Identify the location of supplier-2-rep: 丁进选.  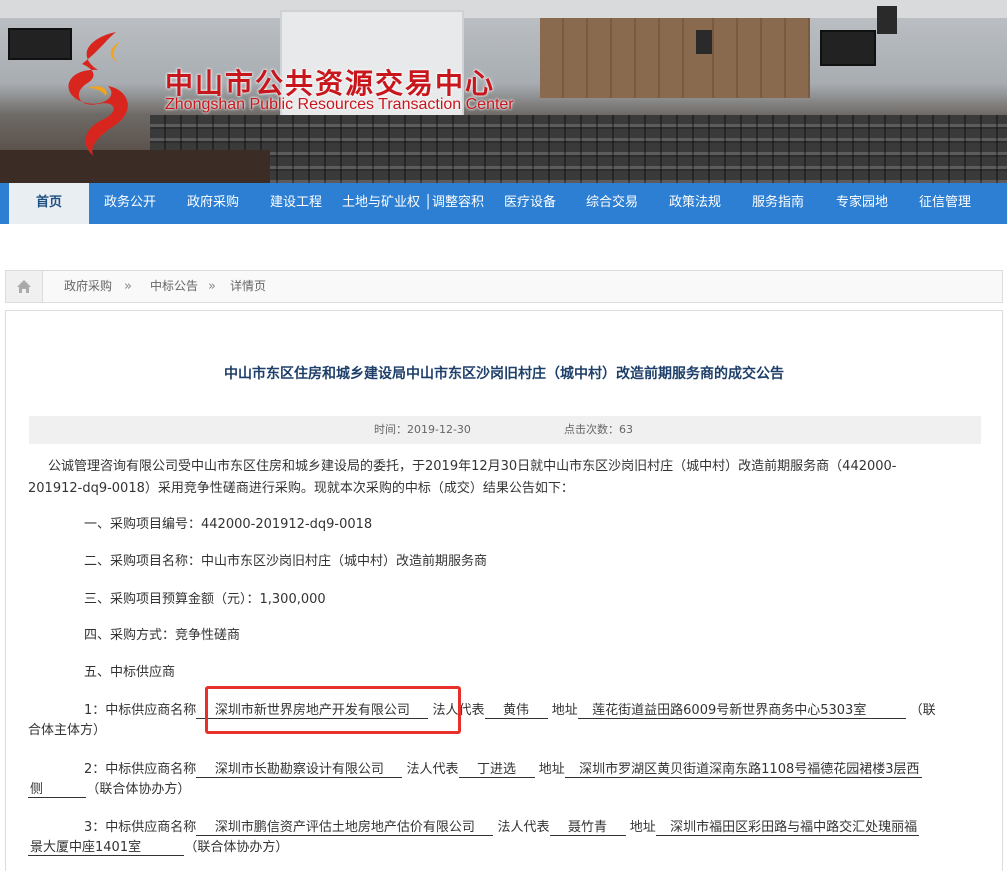
(496, 770).